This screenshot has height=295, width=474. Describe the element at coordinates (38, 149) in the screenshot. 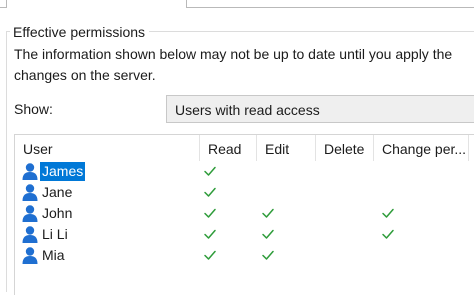

I see `column-label: User` at that location.